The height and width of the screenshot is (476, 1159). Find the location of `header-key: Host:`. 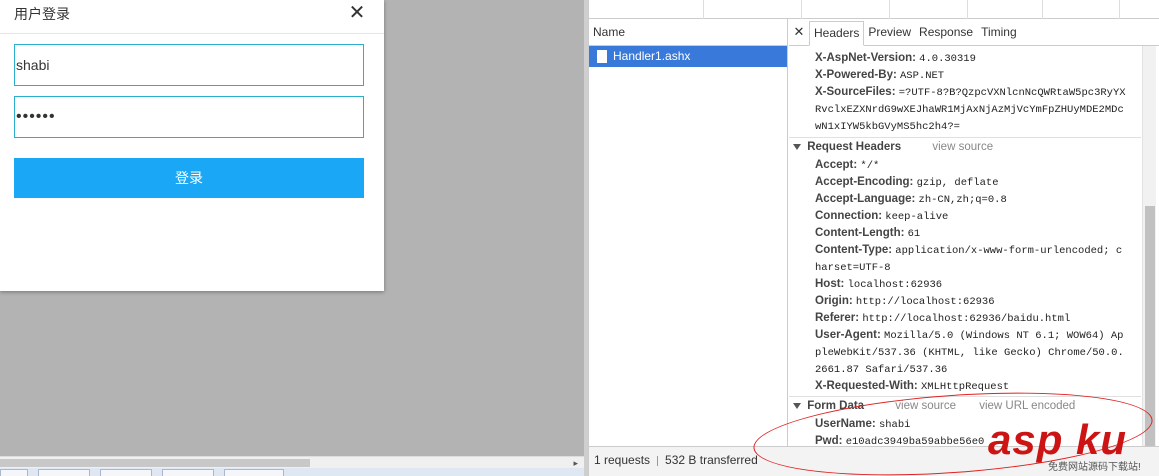

header-key: Host: is located at coordinates (830, 284).